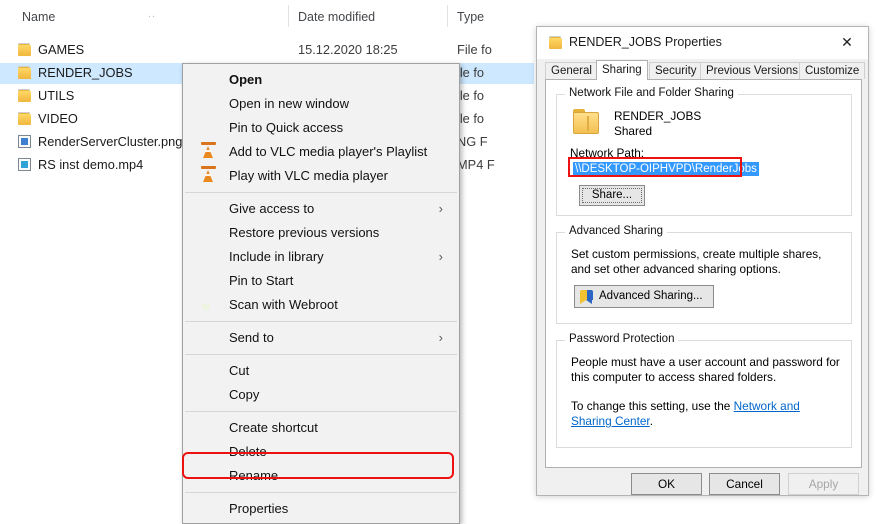 This screenshot has height=524, width=876. What do you see at coordinates (622, 339) in the screenshot?
I see `group-legend: Password Protection` at bounding box center [622, 339].